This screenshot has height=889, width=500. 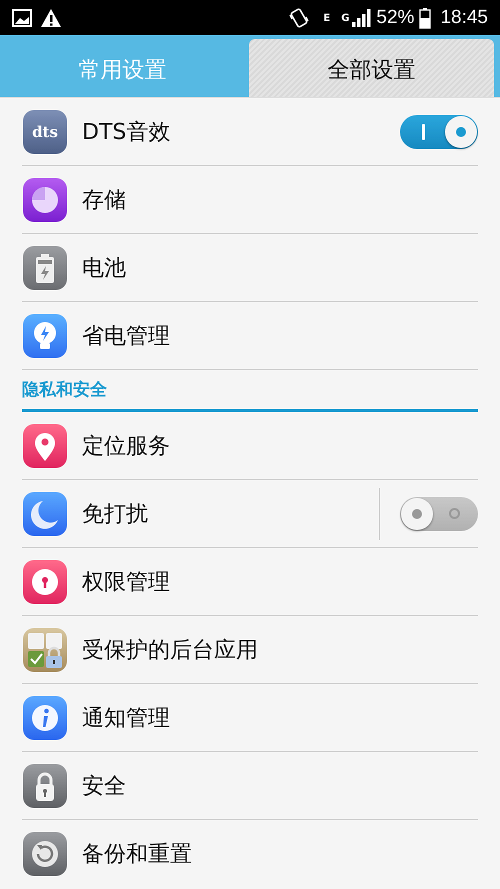 I want to click on settings-row: 免打扰, so click(x=250, y=514).